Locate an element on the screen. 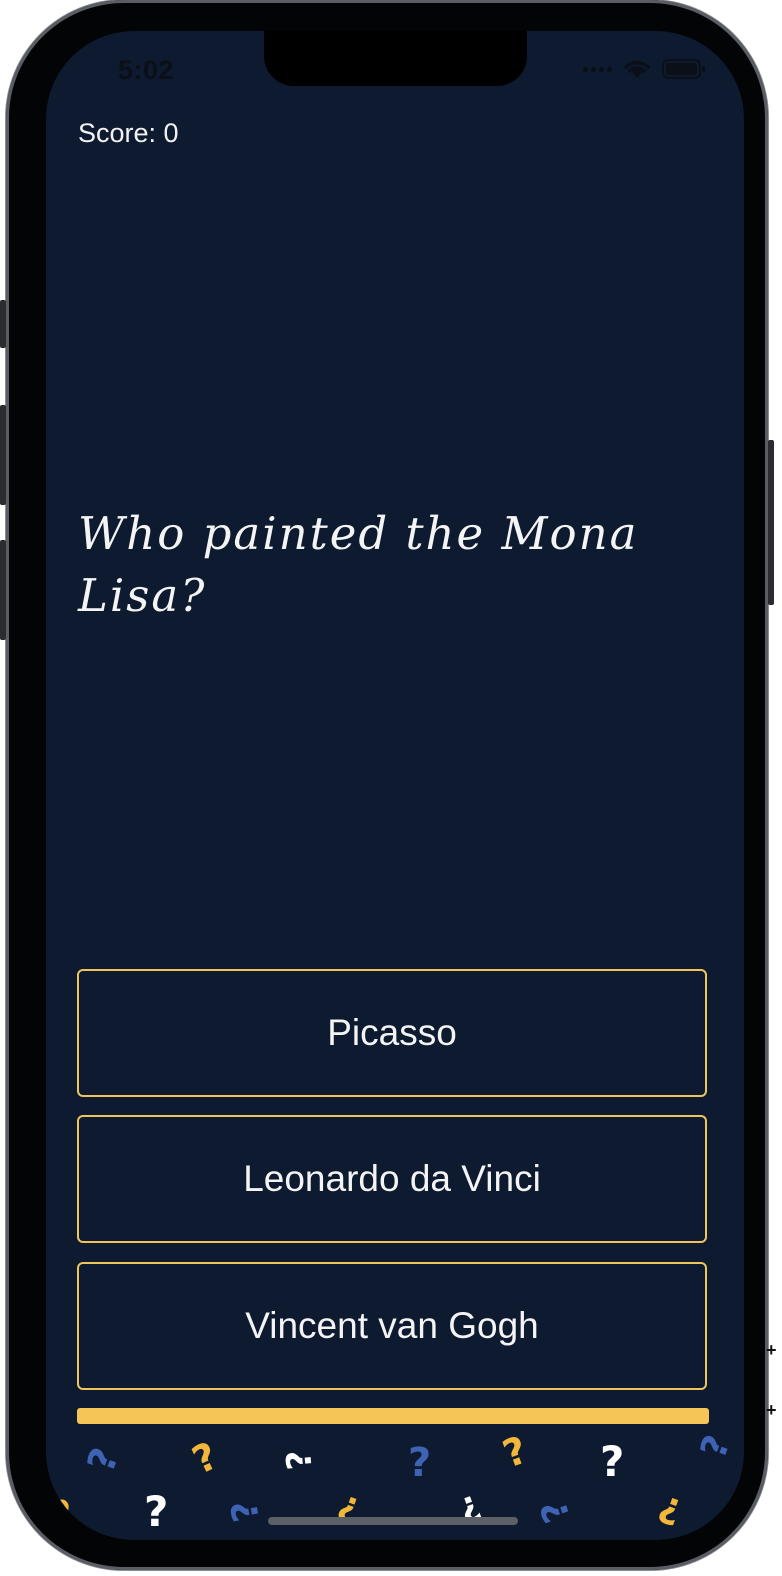  answer-label: Picasso is located at coordinates (392, 1032).